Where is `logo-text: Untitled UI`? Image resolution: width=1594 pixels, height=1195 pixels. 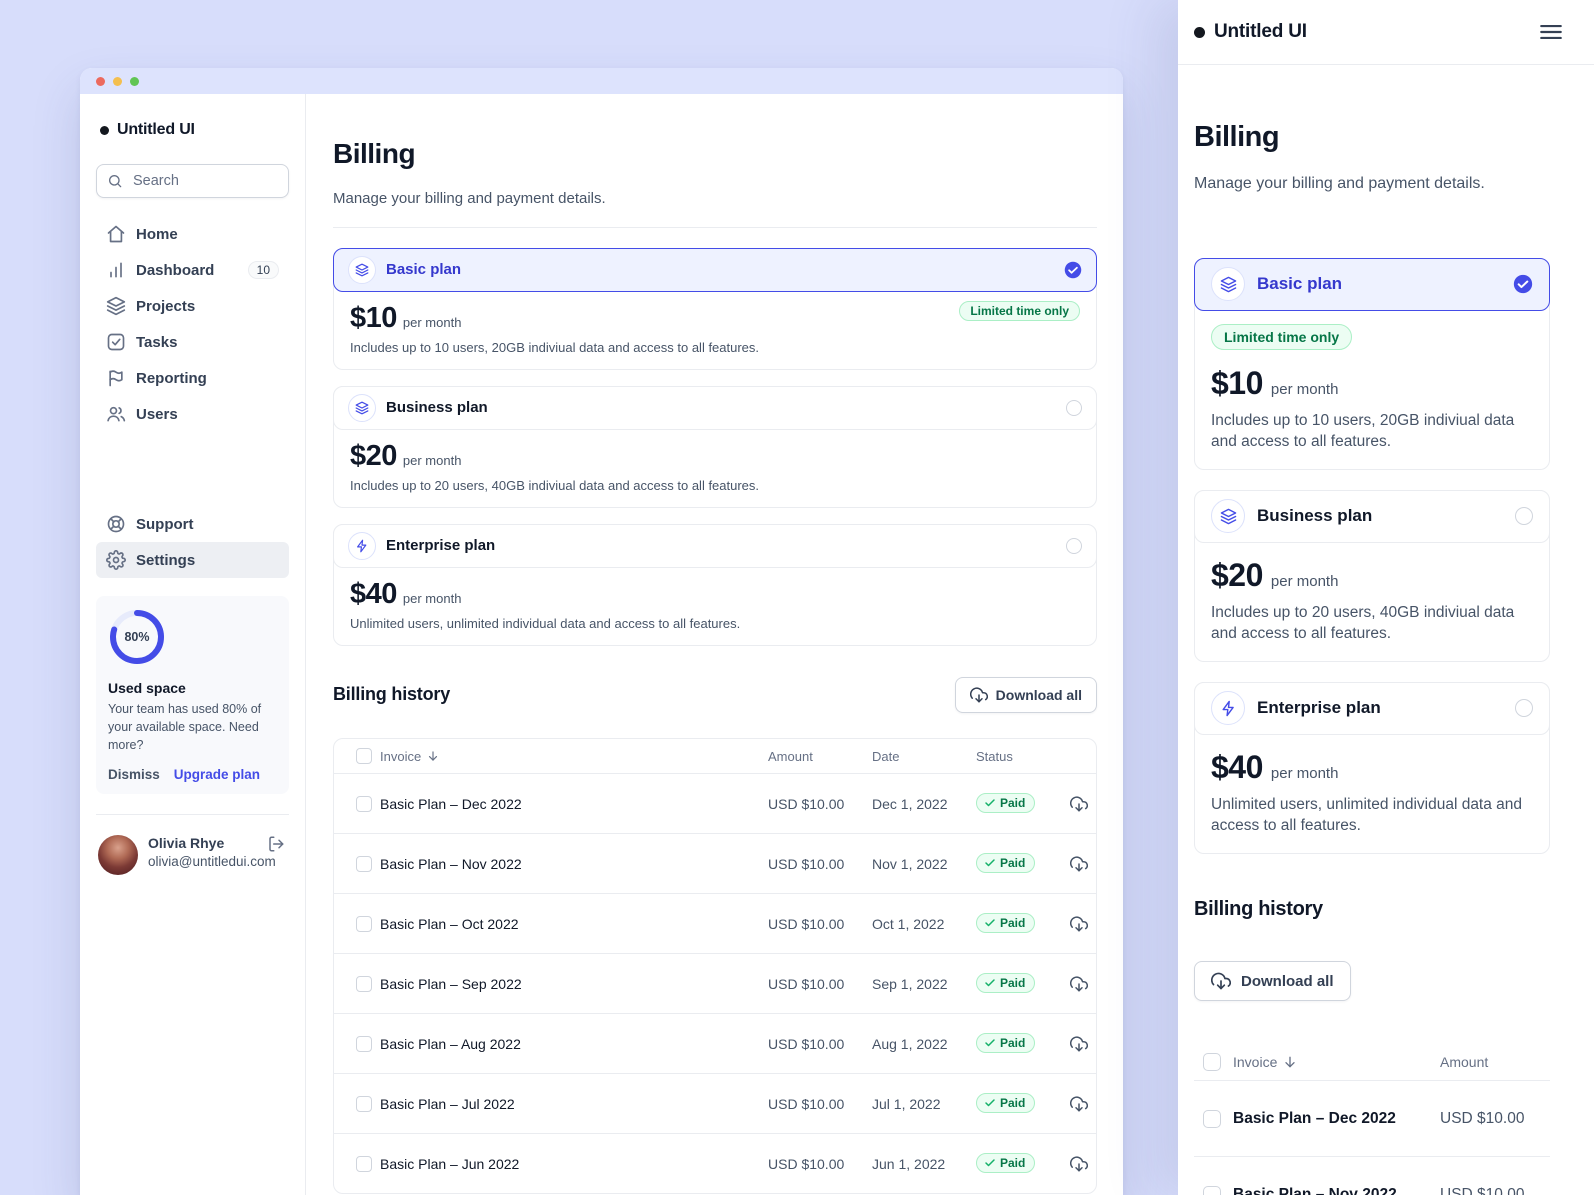 logo-text: Untitled UI is located at coordinates (156, 129).